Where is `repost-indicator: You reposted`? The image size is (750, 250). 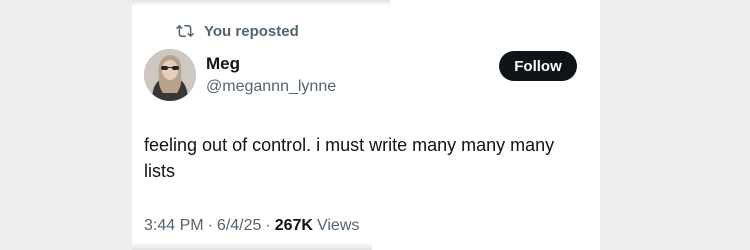 repost-indicator: You reposted is located at coordinates (237, 31).